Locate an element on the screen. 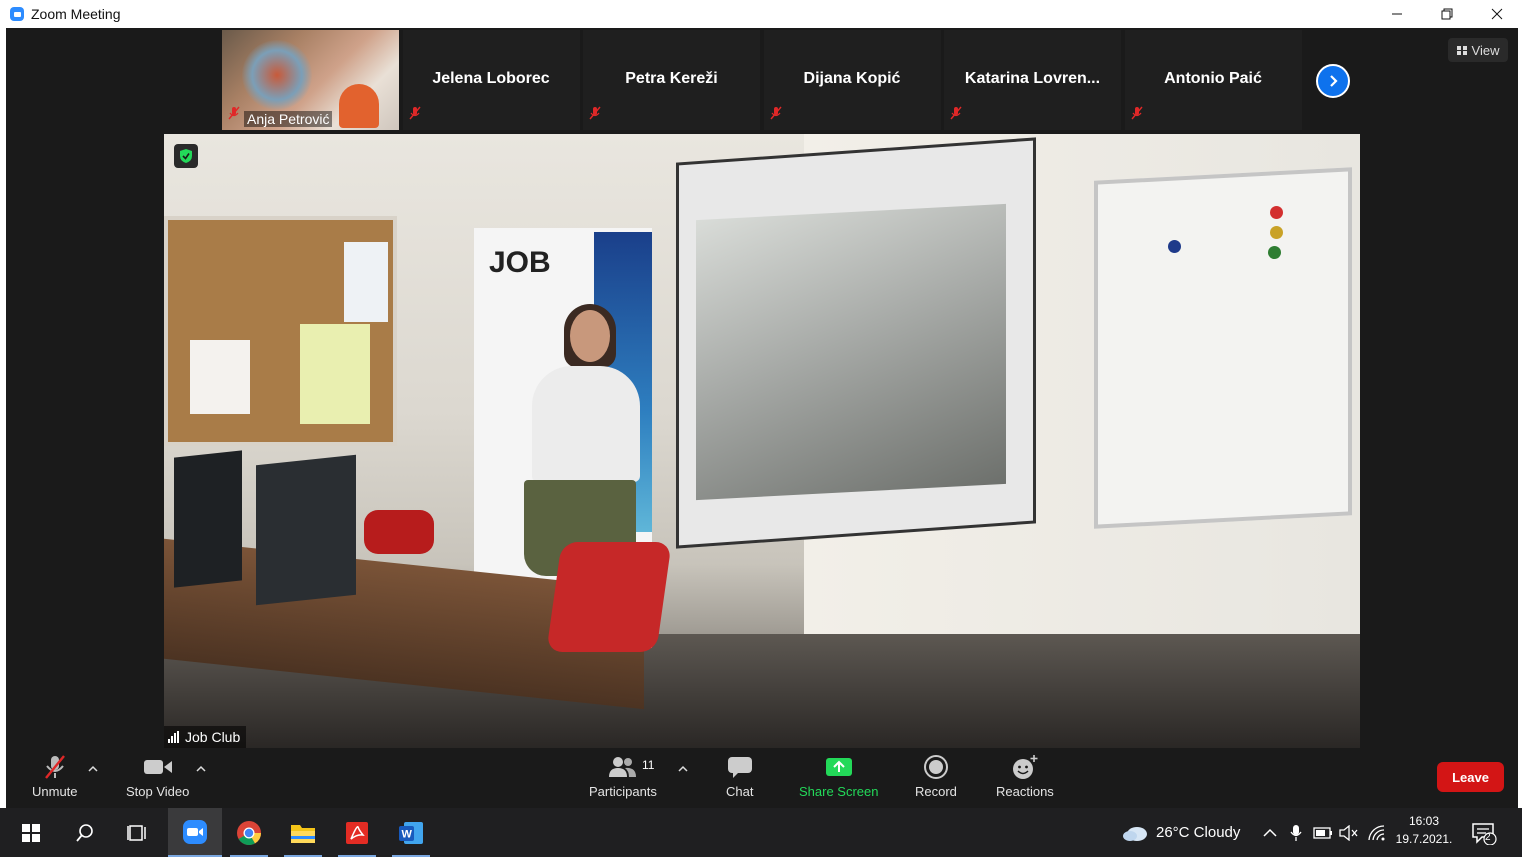  restore-icon is located at coordinates (1447, 14).